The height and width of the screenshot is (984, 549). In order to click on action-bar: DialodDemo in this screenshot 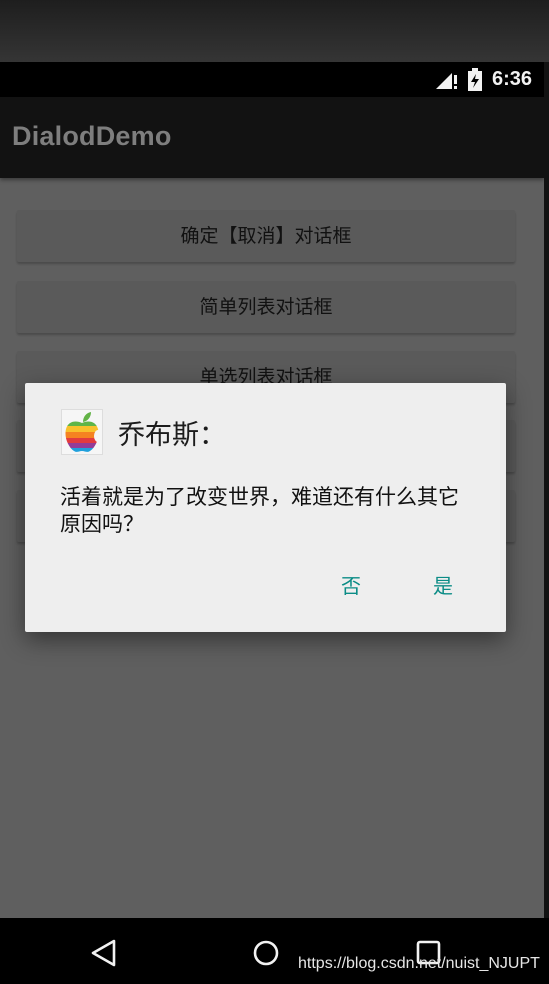, I will do `click(272, 137)`.